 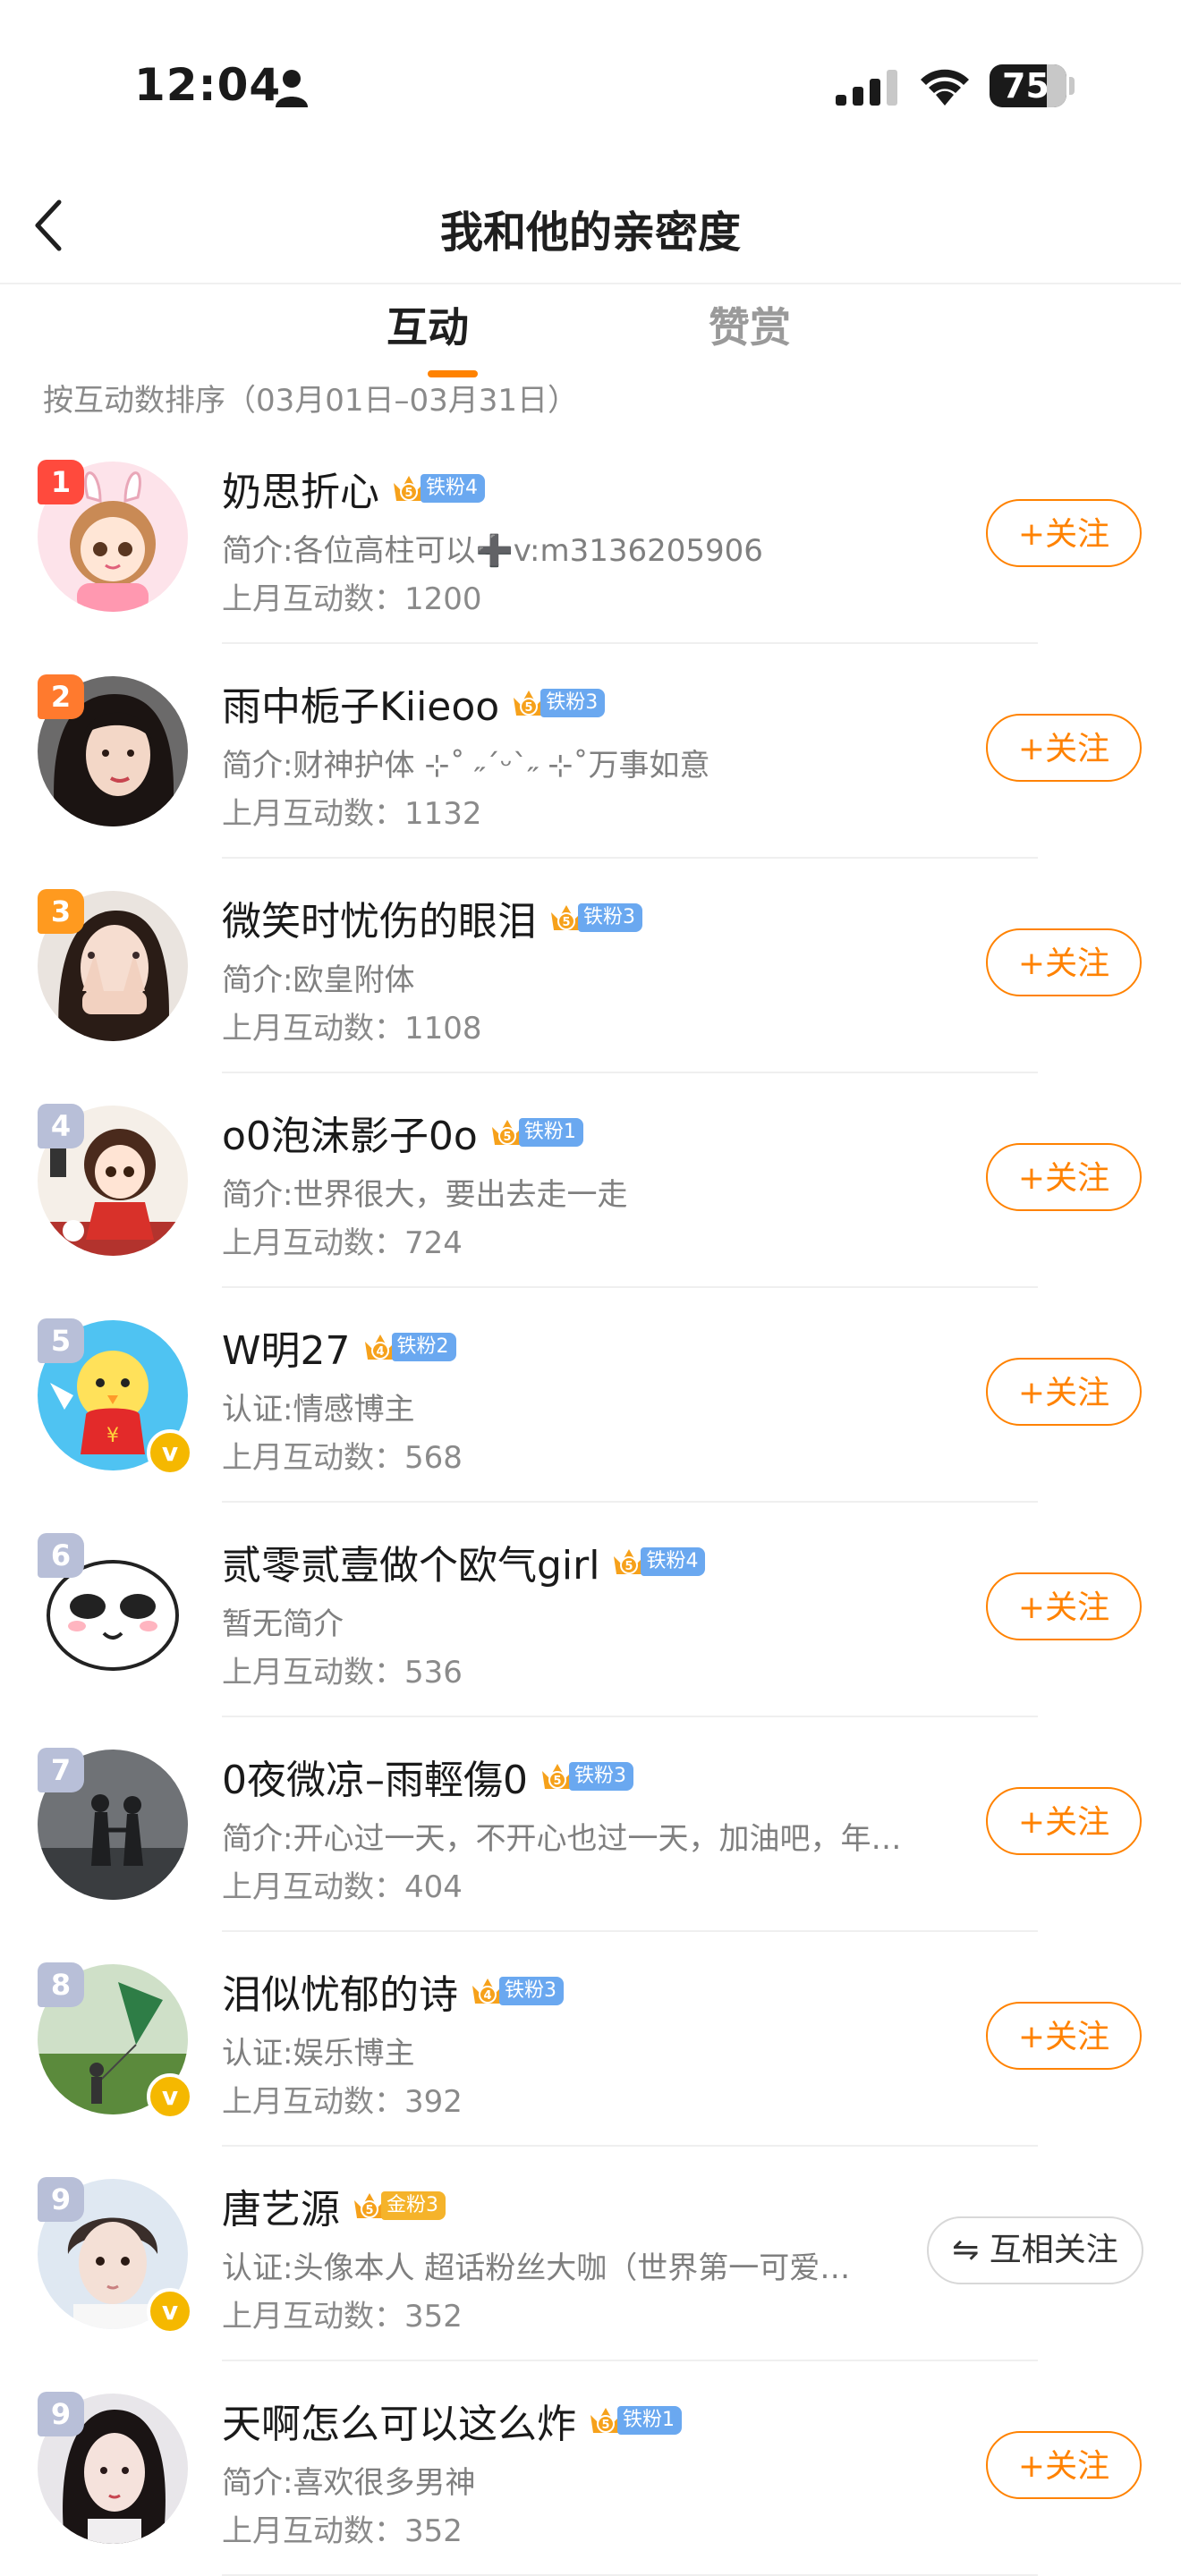 What do you see at coordinates (590, 1395) in the screenshot?
I see `list-item: ¥ 5 W明27 4 铁粉2 认证:情感博主 上月互动数：568 +关注 v` at bounding box center [590, 1395].